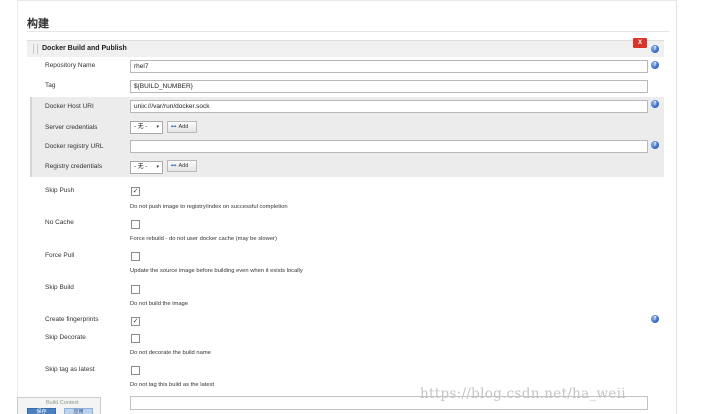 The width and height of the screenshot is (721, 414). What do you see at coordinates (141, 167) in the screenshot?
I see `registry-credentials-value: - 无 -` at bounding box center [141, 167].